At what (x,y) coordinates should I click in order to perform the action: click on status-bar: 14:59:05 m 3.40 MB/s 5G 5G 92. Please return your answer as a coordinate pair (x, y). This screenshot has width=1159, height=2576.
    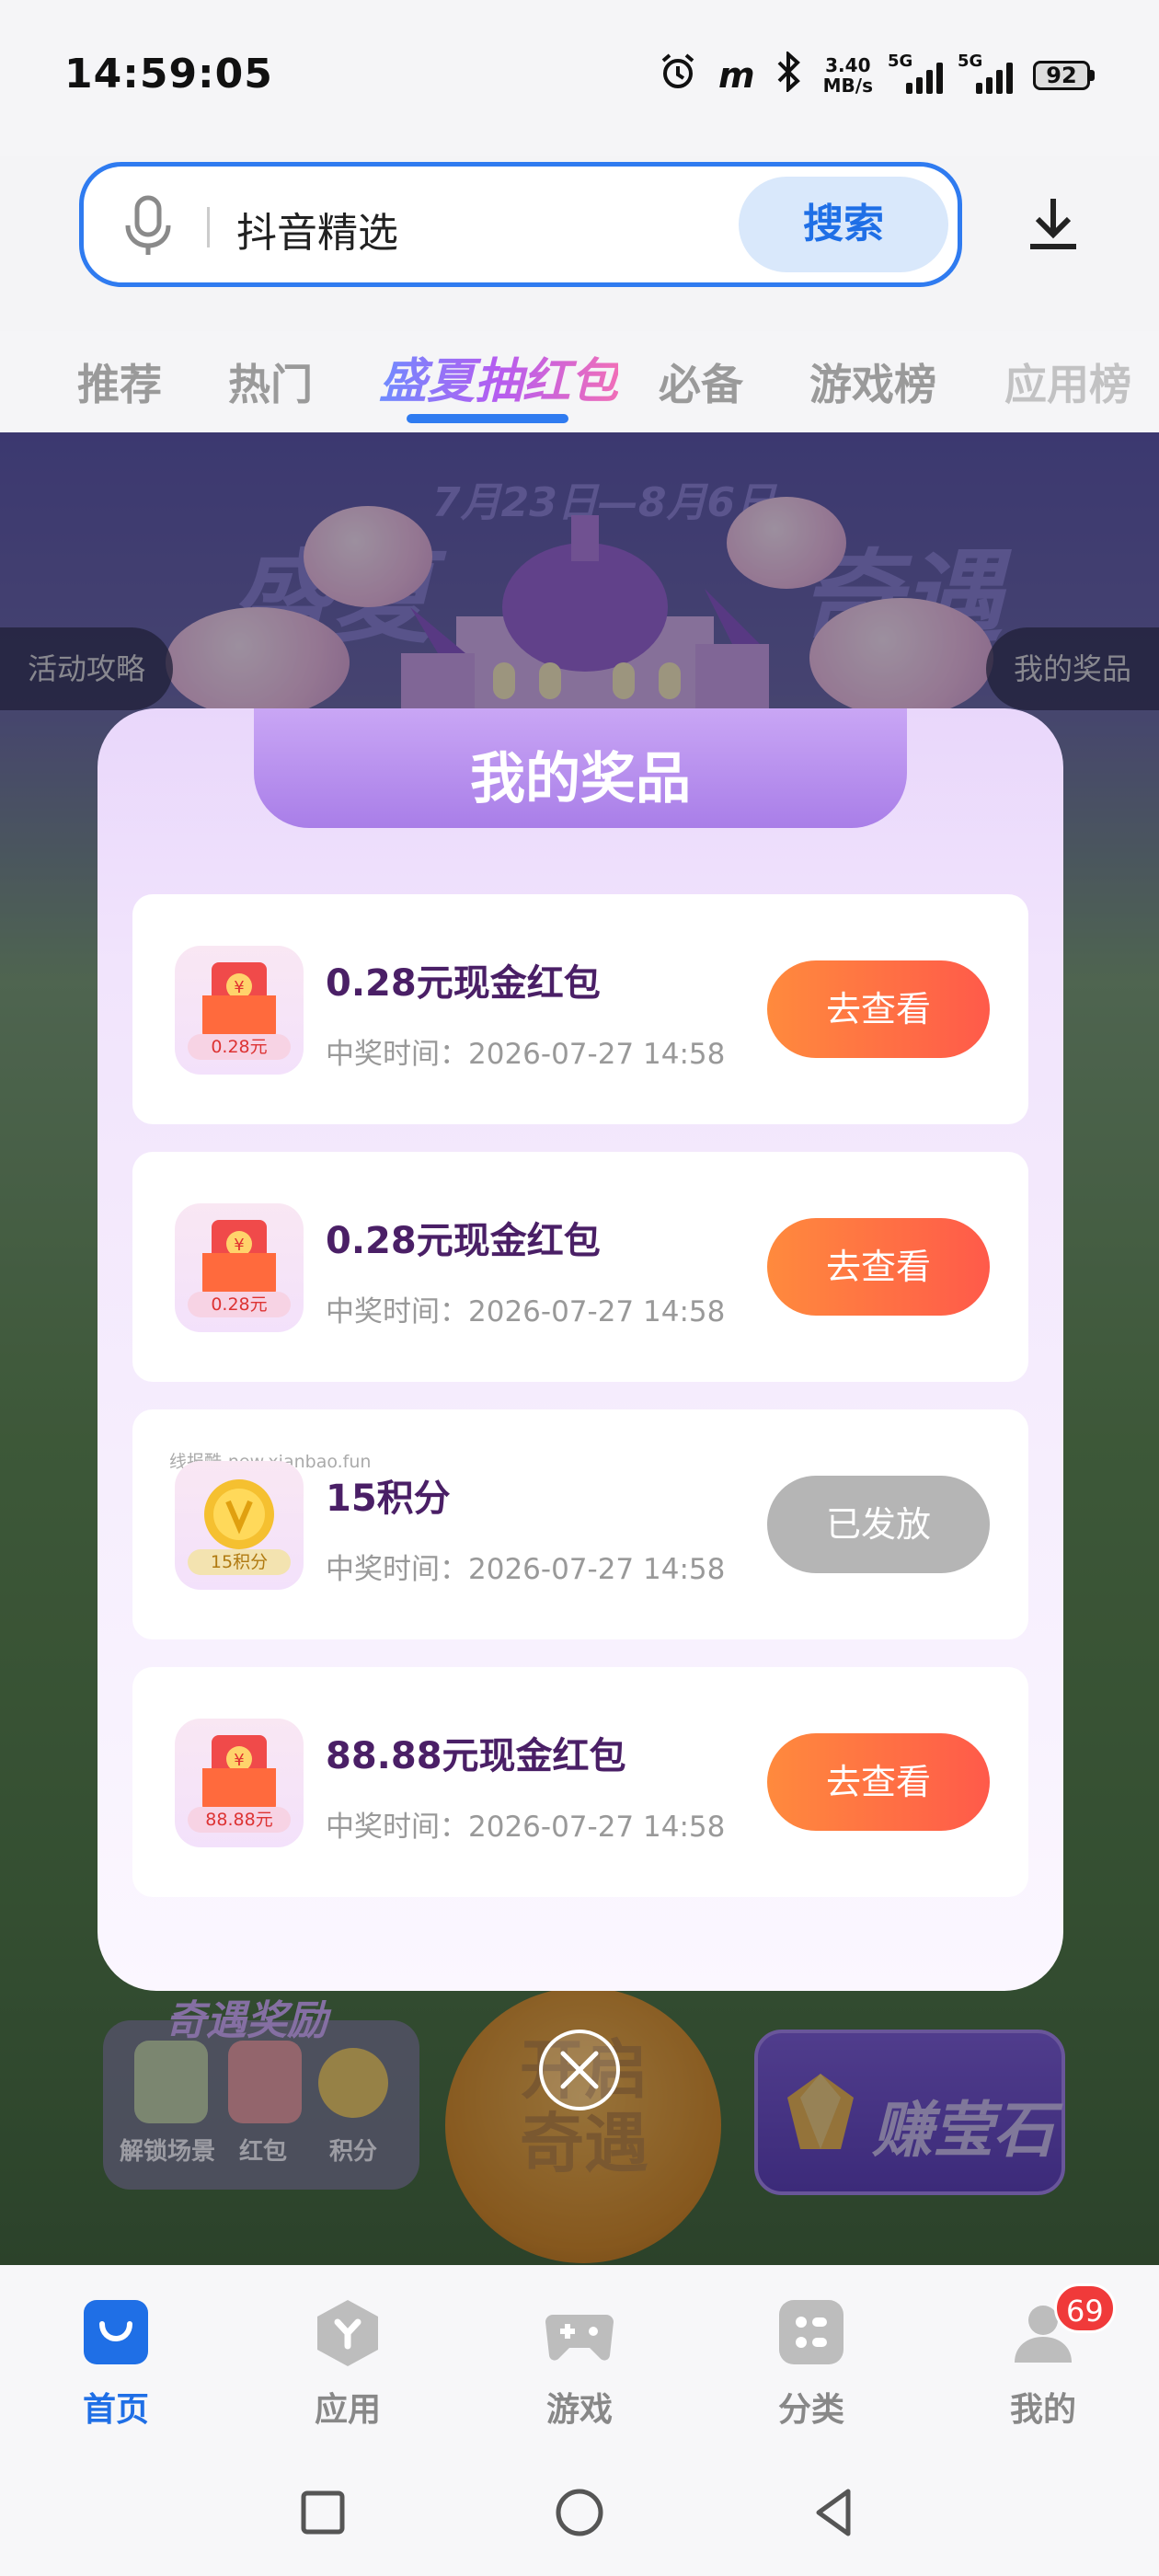
    Looking at the image, I should click on (579, 78).